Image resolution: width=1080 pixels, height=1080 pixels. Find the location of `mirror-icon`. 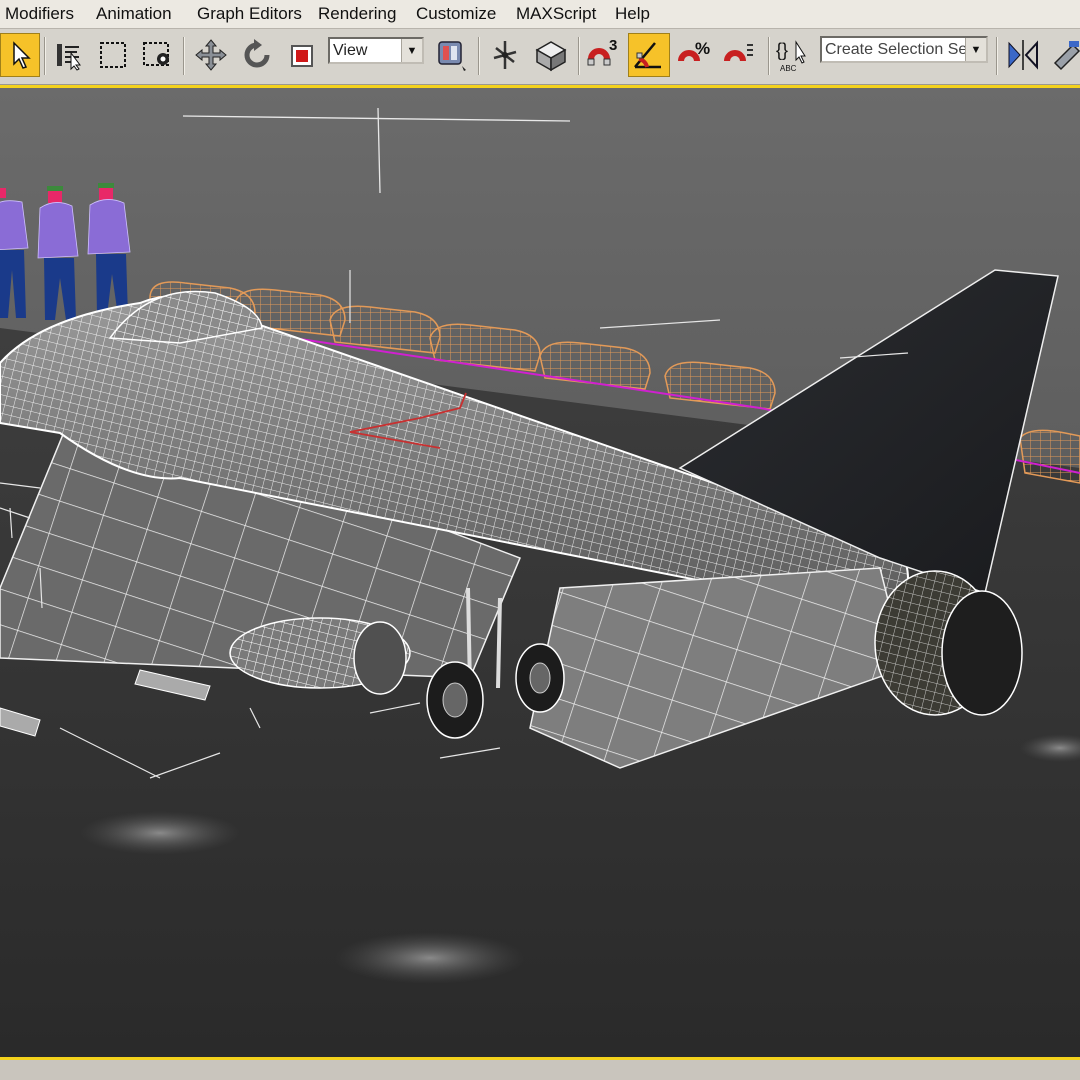

mirror-icon is located at coordinates (1023, 55).